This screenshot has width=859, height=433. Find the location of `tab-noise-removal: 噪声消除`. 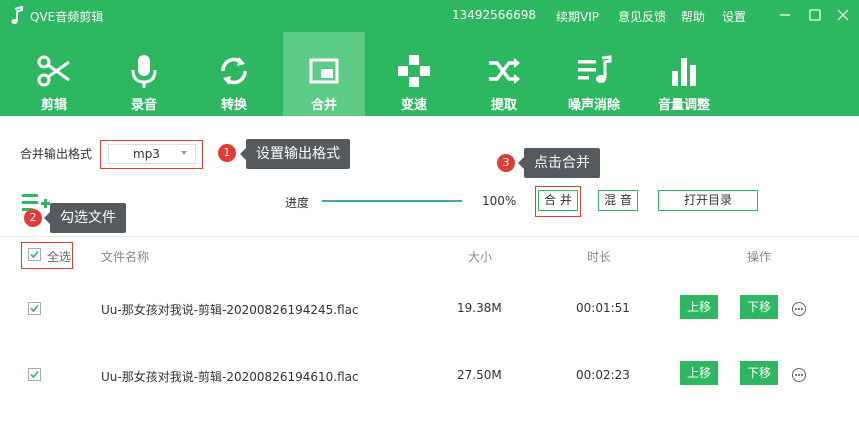

tab-noise-removal: 噪声消除 is located at coordinates (594, 74).